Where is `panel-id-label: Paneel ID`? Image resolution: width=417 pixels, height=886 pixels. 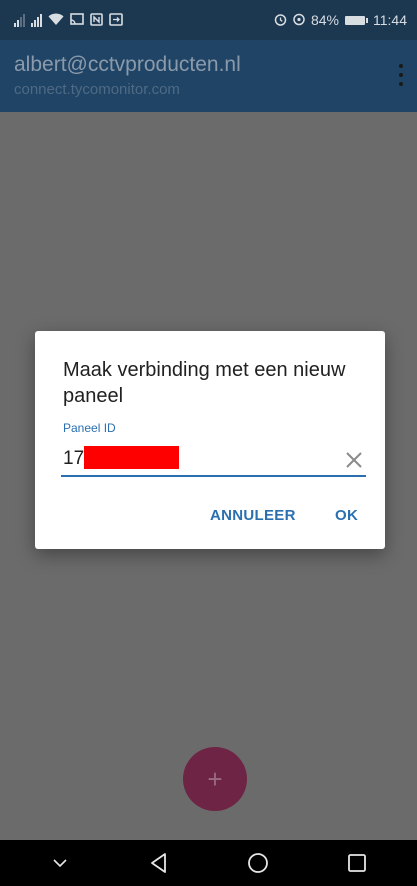
panel-id-label: Paneel ID is located at coordinates (89, 428).